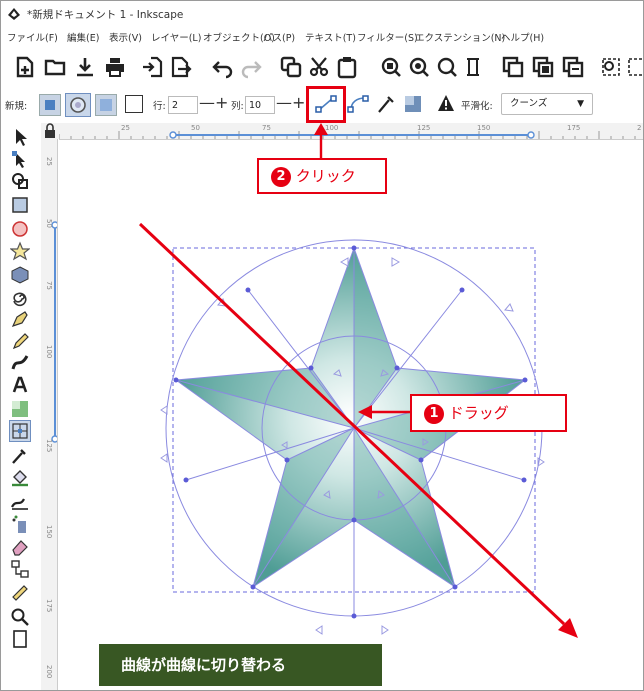 Image resolution: width=644 pixels, height=691 pixels. Describe the element at coordinates (543, 67) in the screenshot. I see `clone-icon` at that location.